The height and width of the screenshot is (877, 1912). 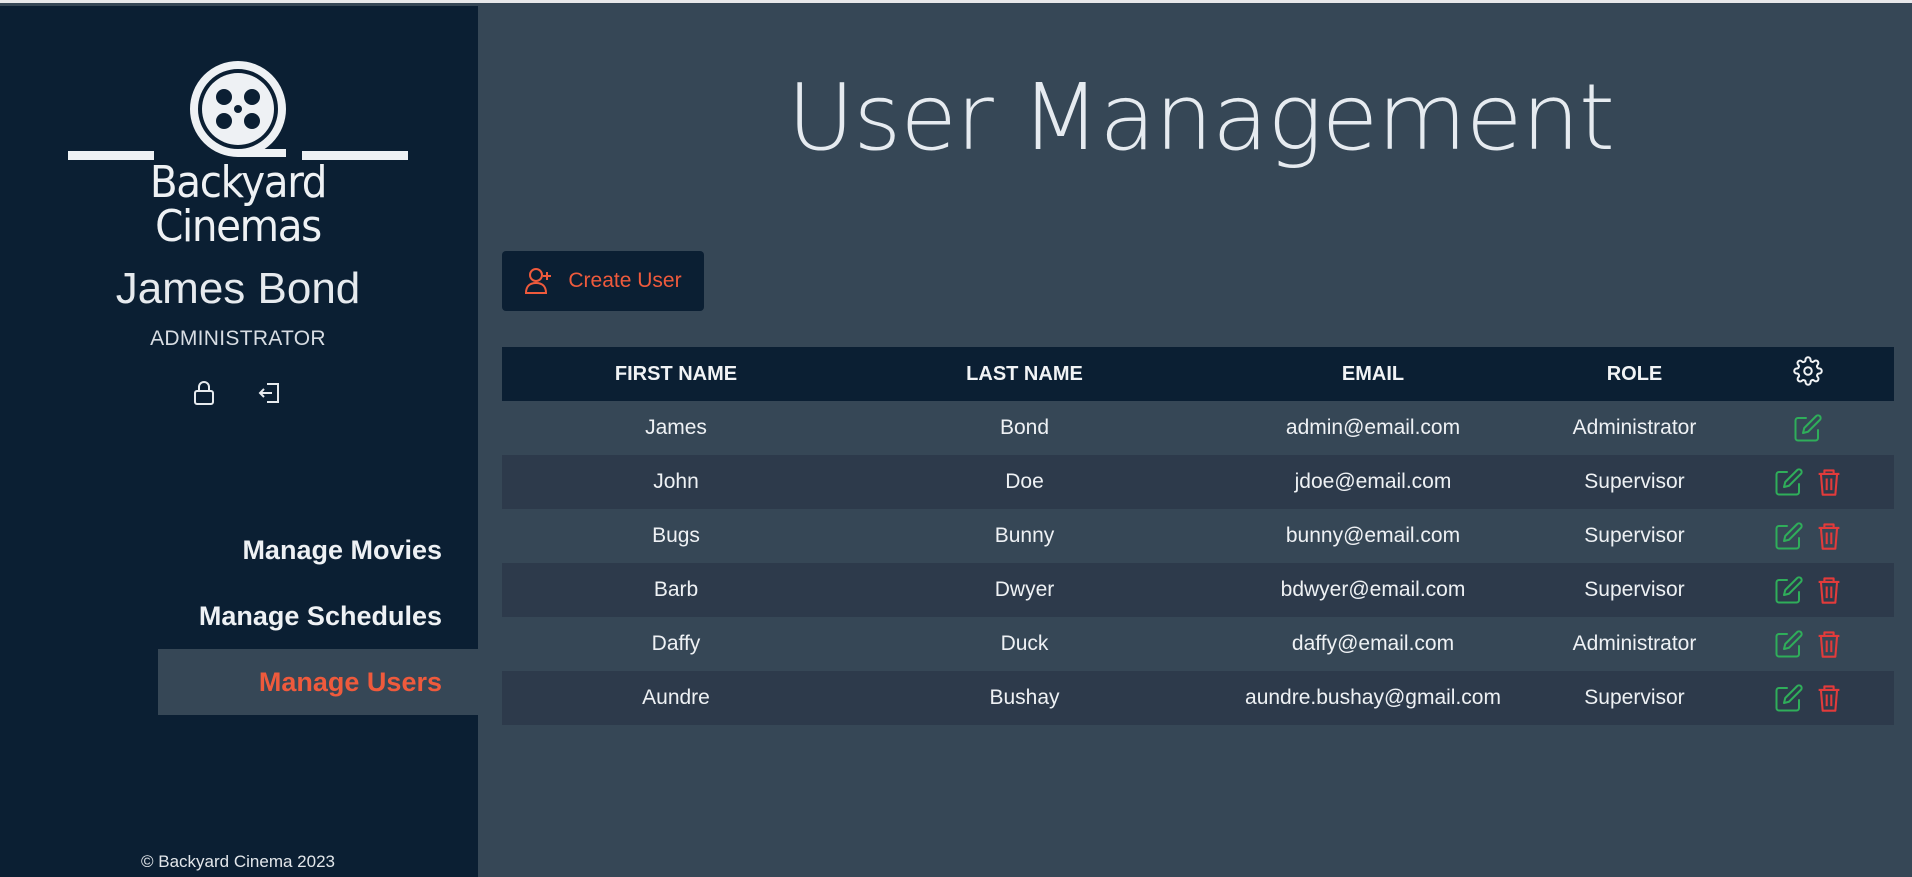 I want to click on header-role: ROLE, so click(x=1634, y=374).